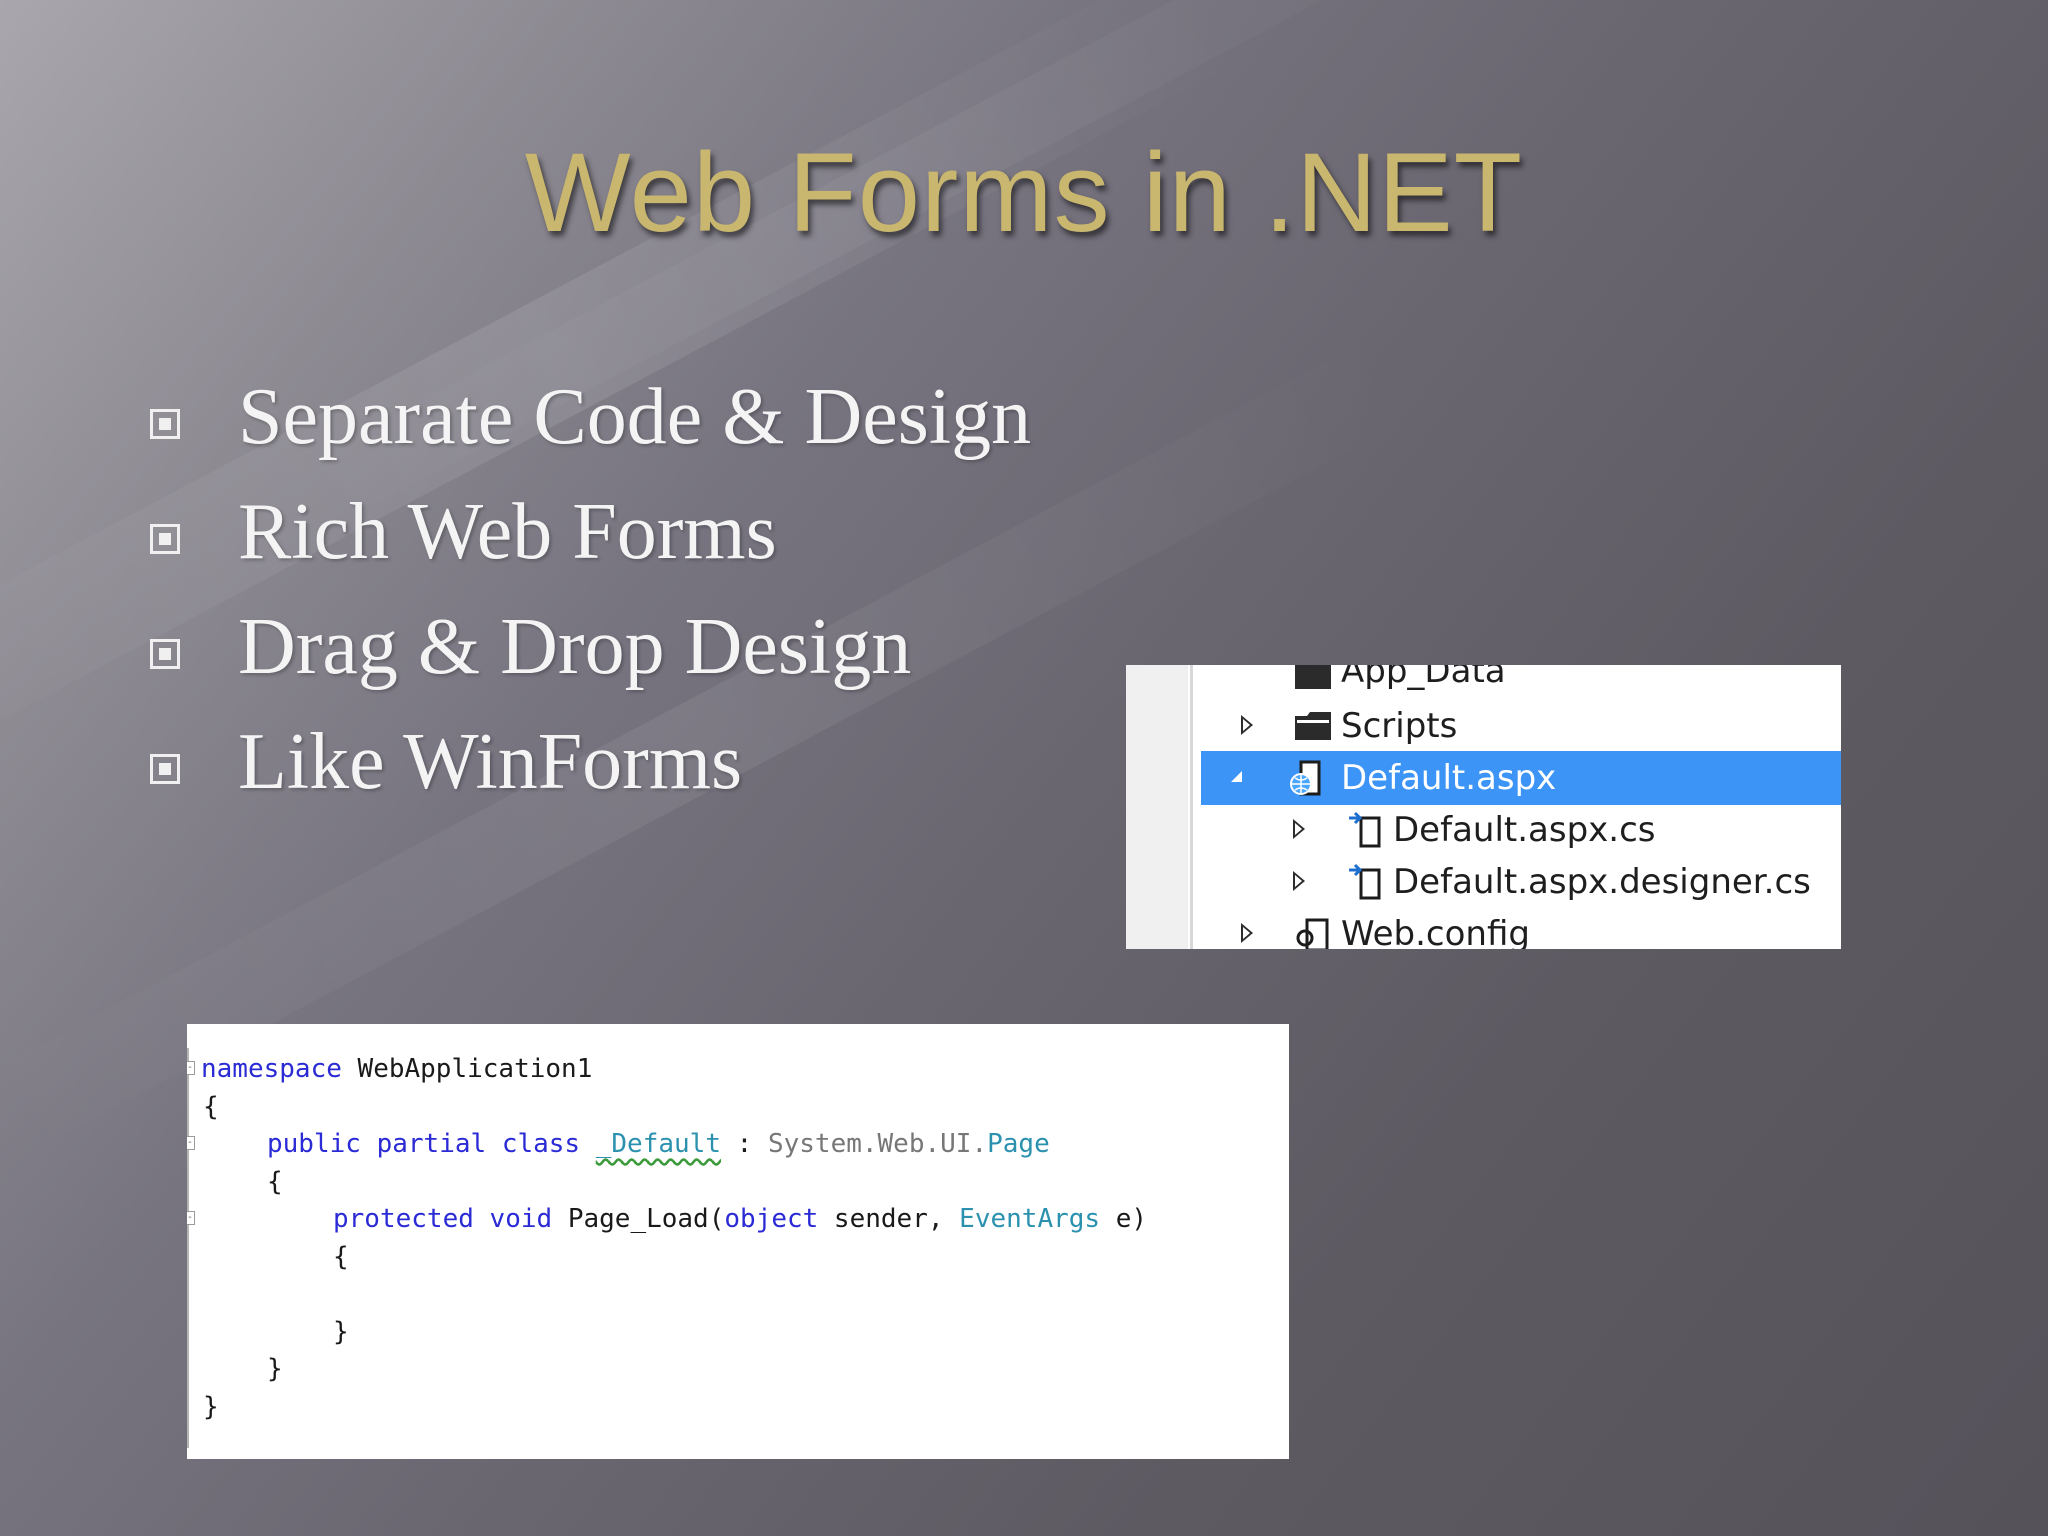 Image resolution: width=2048 pixels, height=1536 pixels. I want to click on code-outline-margin, so click(192, 1248).